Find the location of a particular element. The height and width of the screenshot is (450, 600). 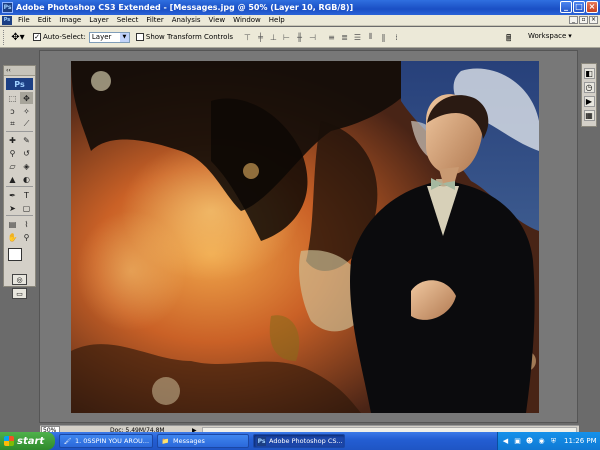

actions-panel-icon: ▶ is located at coordinates (589, 101).